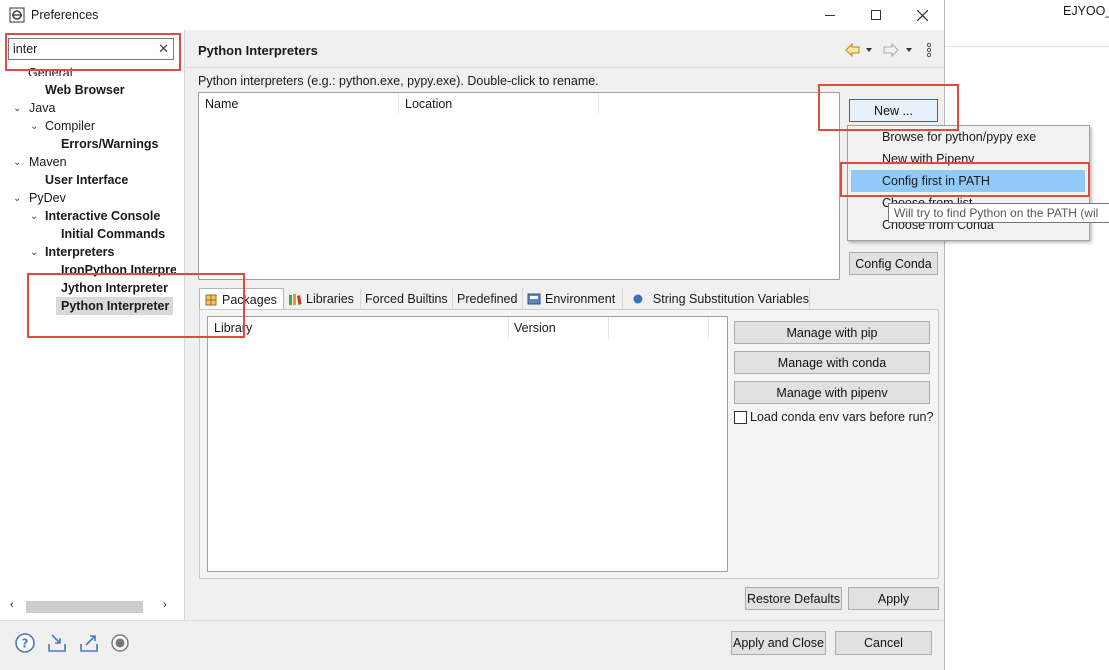  Describe the element at coordinates (998, 213) in the screenshot. I see `menu-tooltip: Will try to find Python on the PATH (wil` at that location.